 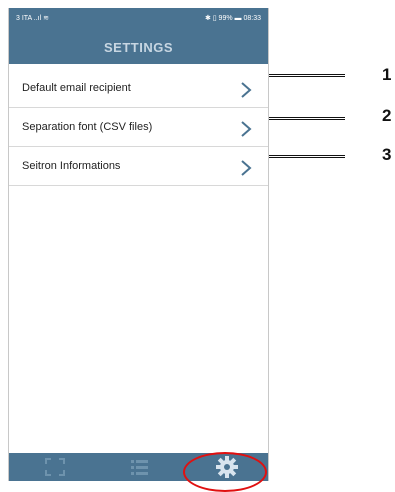 I want to click on tab-scan, so click(x=55, y=467).